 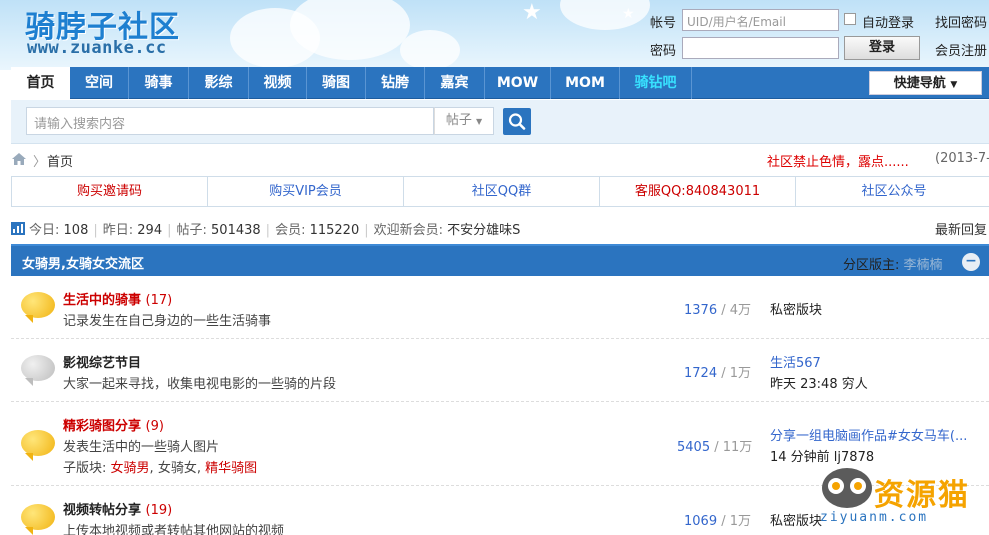 What do you see at coordinates (110, 191) in the screenshot?
I see `buy-invite-link: 购买邀请码` at bounding box center [110, 191].